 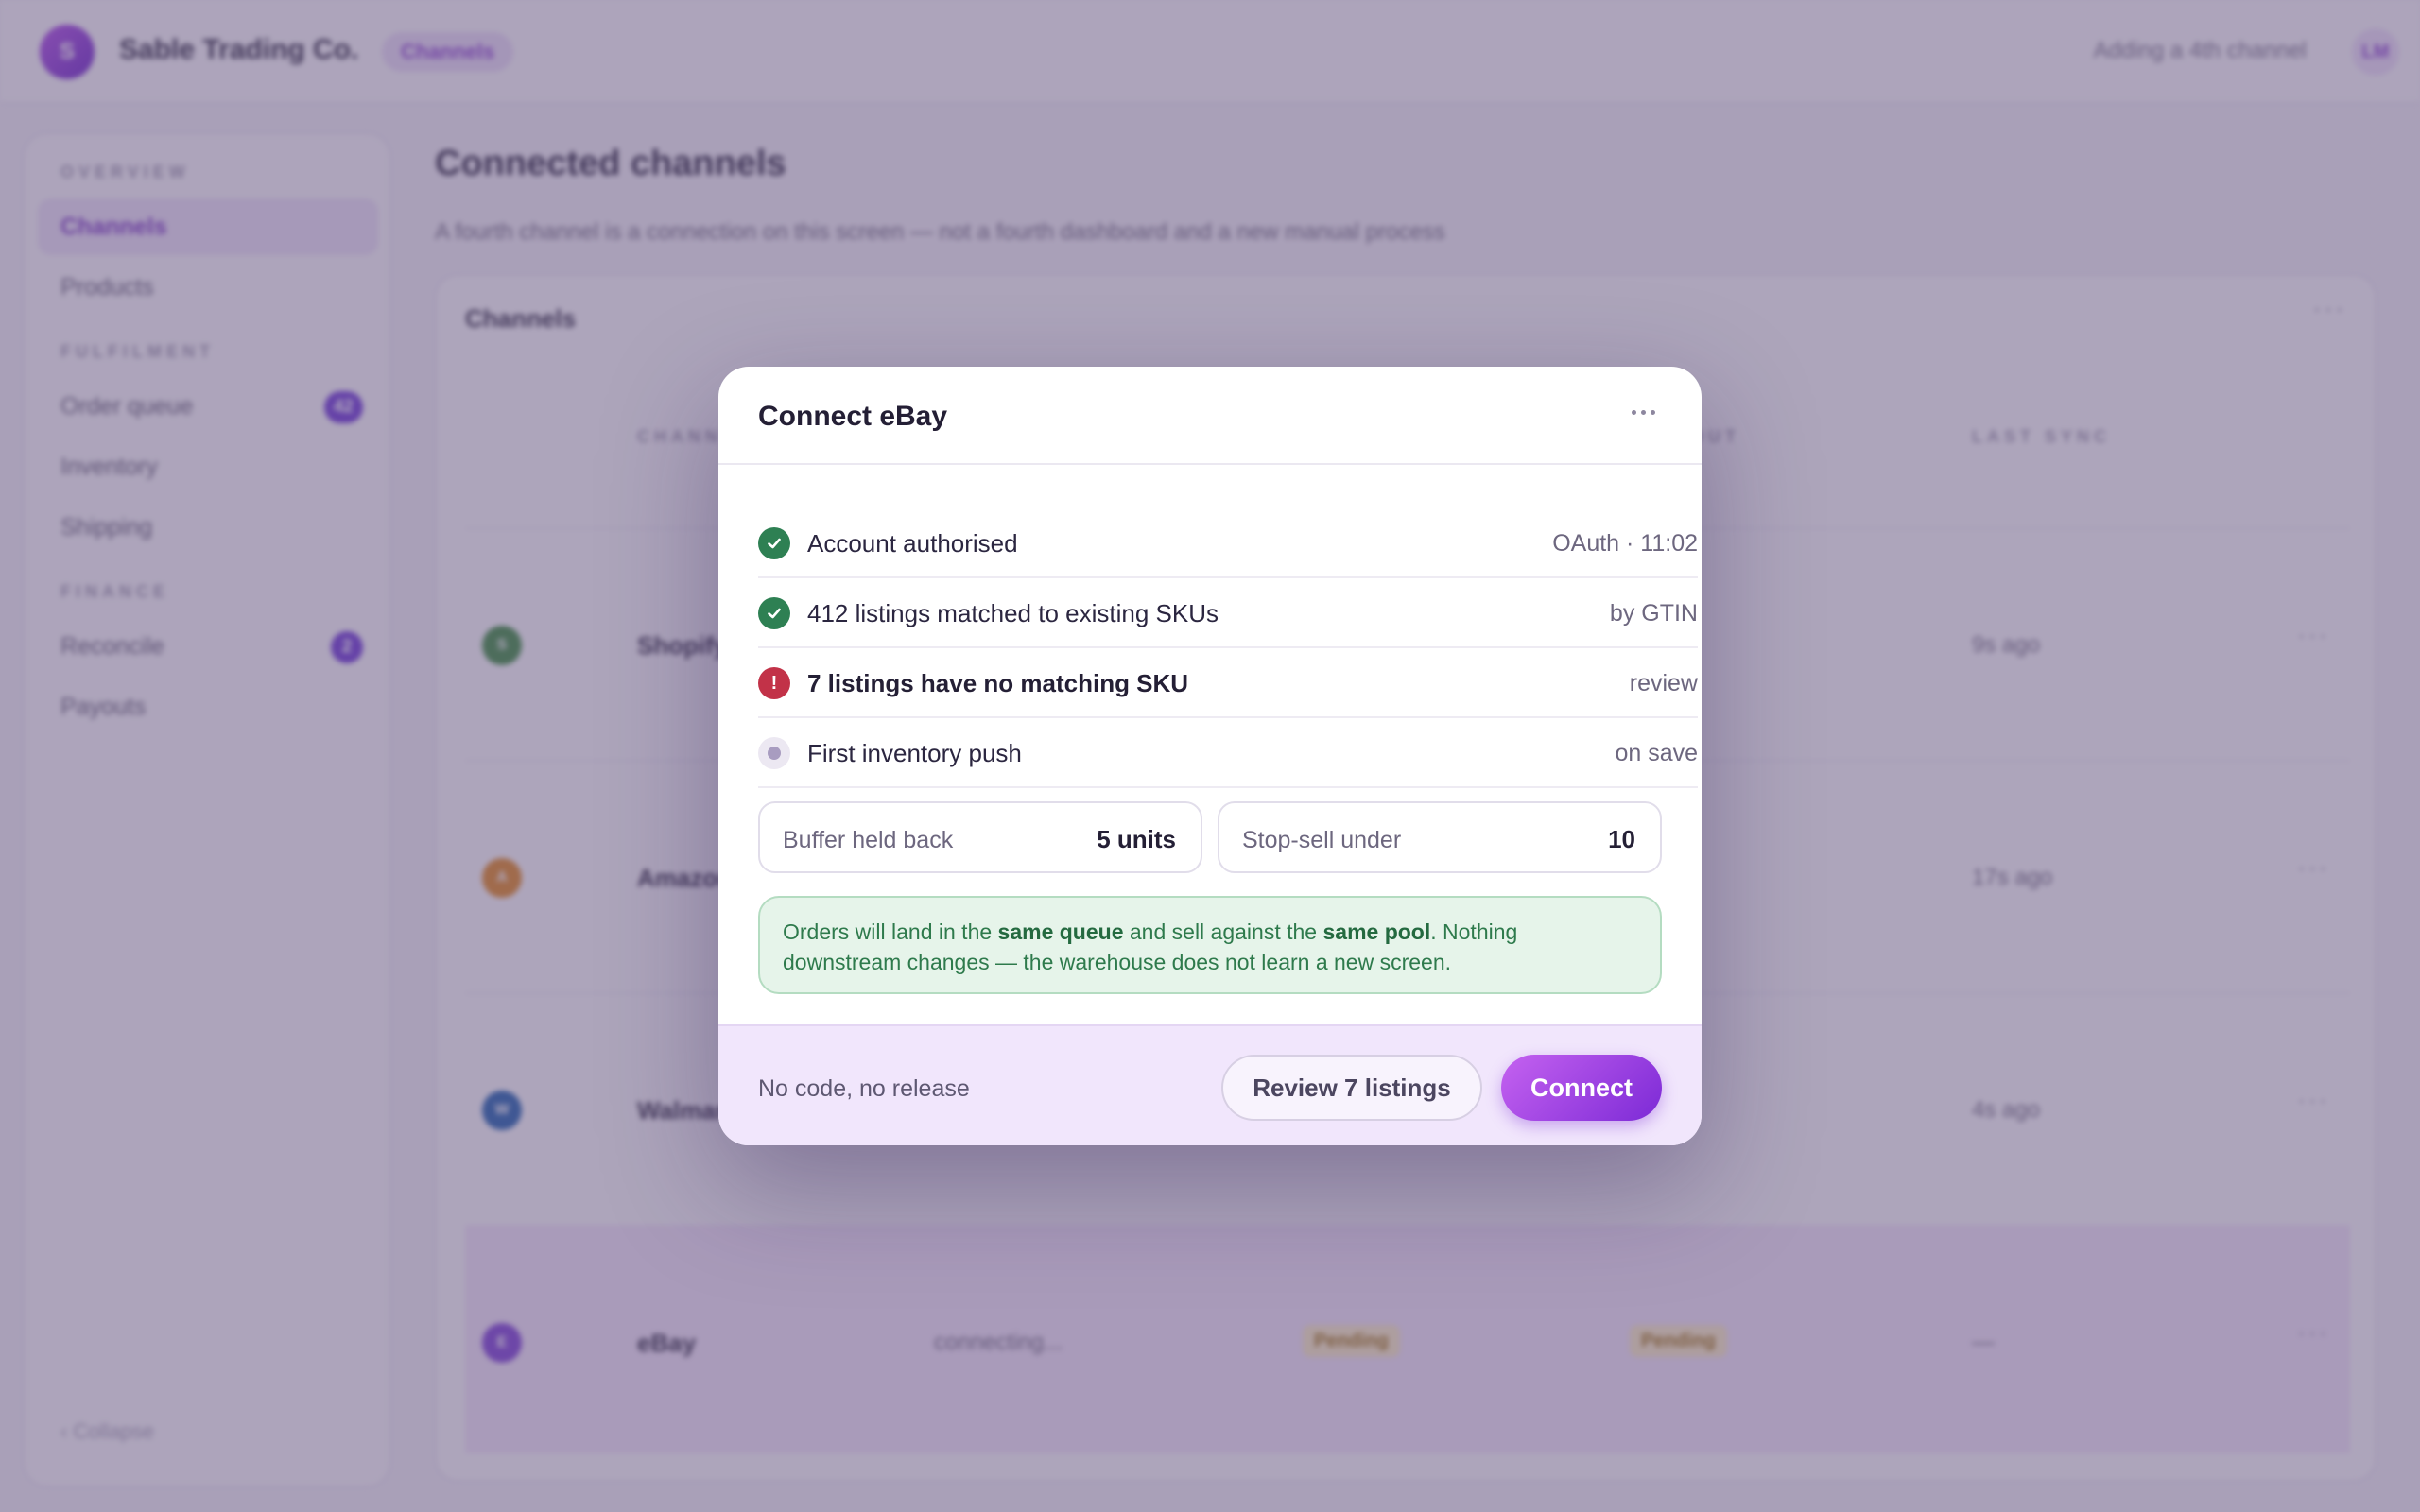 What do you see at coordinates (998, 683) in the screenshot?
I see `check-label: 7 listings have no matching SKU` at bounding box center [998, 683].